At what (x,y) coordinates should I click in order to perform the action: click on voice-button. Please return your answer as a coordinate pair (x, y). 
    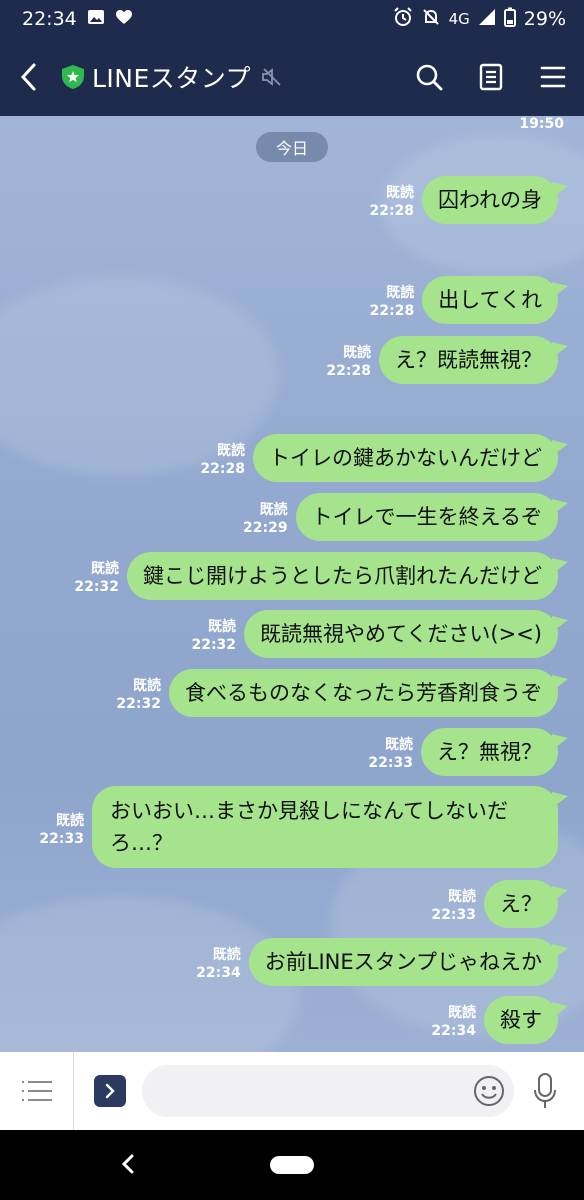
    Looking at the image, I should click on (545, 1093).